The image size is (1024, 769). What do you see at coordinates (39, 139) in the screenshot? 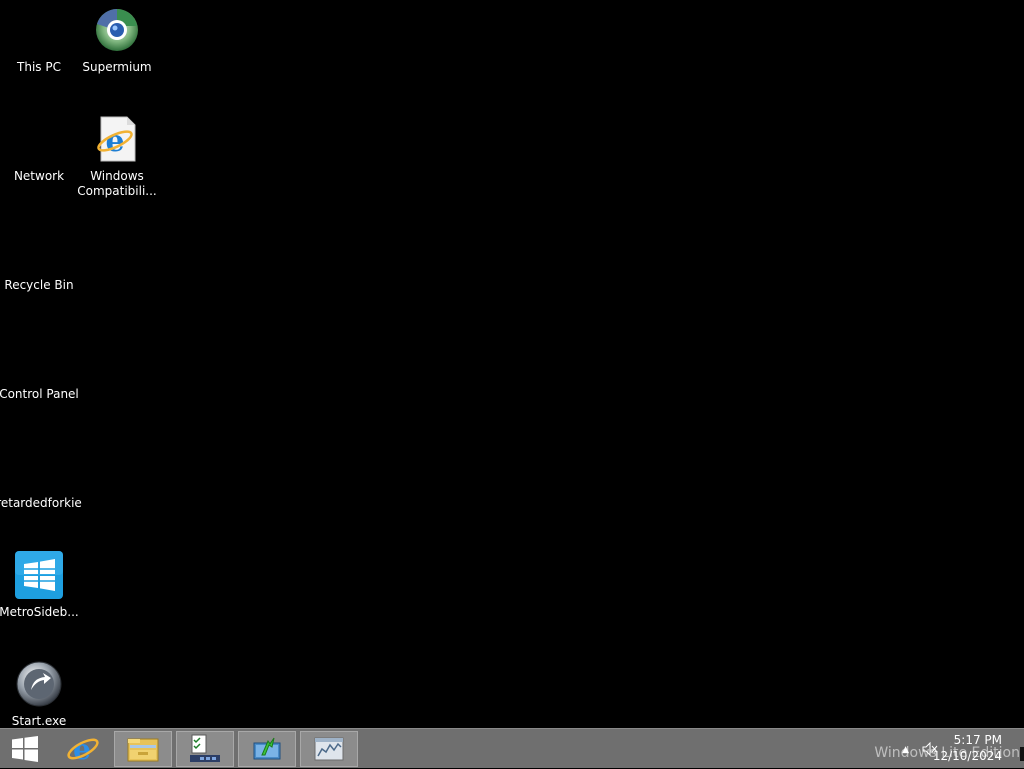
I see `network-icon` at bounding box center [39, 139].